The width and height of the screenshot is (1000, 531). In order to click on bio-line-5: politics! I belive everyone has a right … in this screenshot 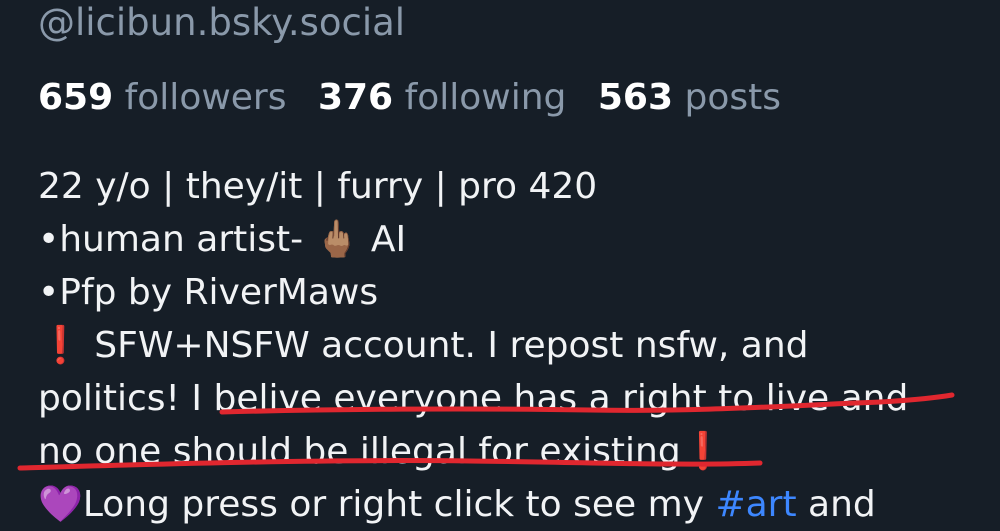, I will do `click(473, 398)`.